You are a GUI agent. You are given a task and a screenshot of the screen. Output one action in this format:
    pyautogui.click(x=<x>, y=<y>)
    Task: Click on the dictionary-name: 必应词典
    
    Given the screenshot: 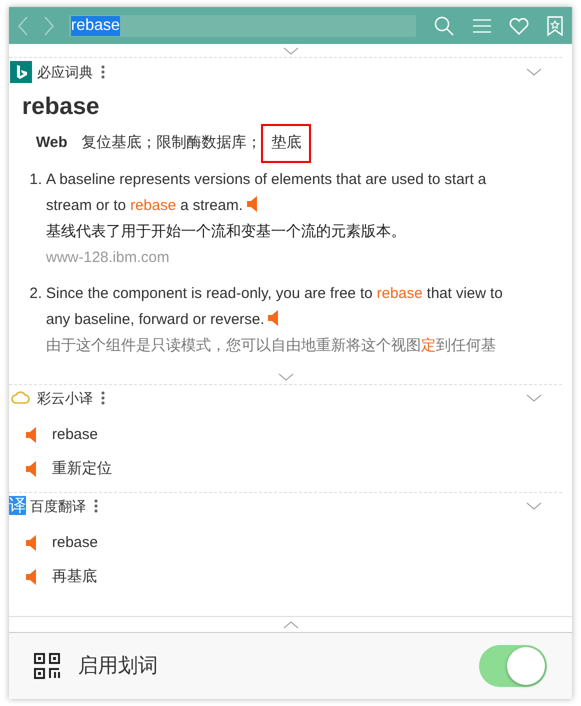 What is the action you would take?
    pyautogui.click(x=65, y=72)
    